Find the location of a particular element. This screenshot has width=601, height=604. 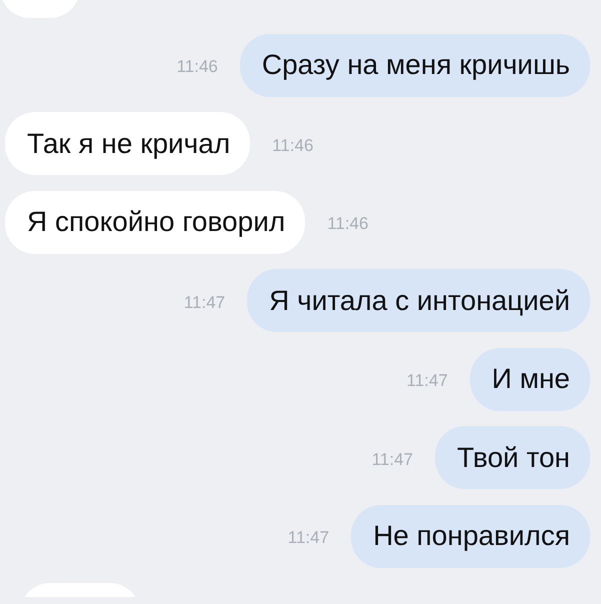

message-bubble: Твой тон is located at coordinates (512, 457).